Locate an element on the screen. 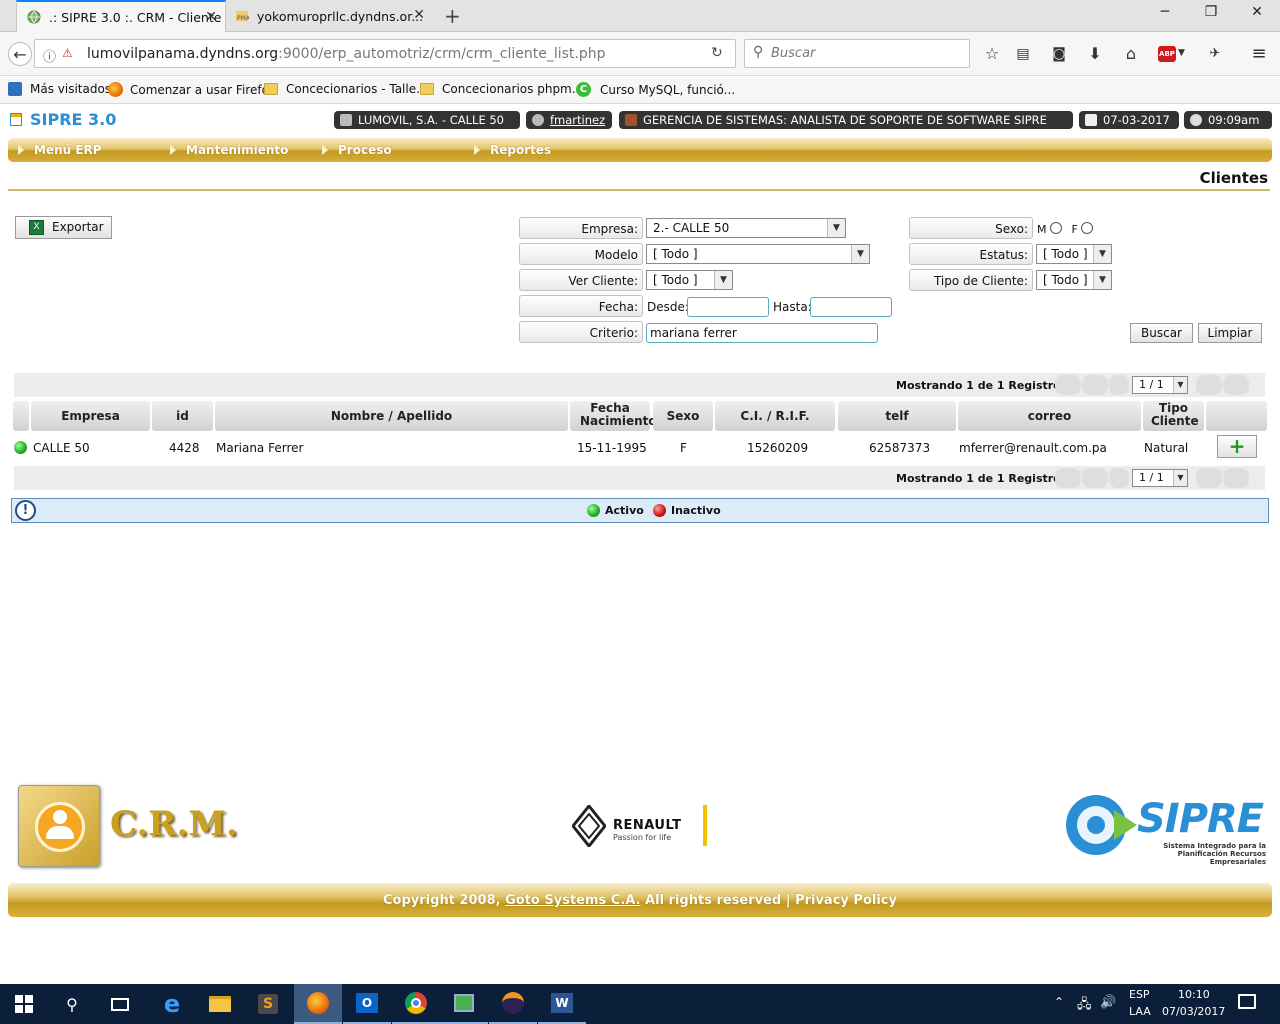 This screenshot has width=1280, height=1024. firefox-icon is located at coordinates (115, 89).